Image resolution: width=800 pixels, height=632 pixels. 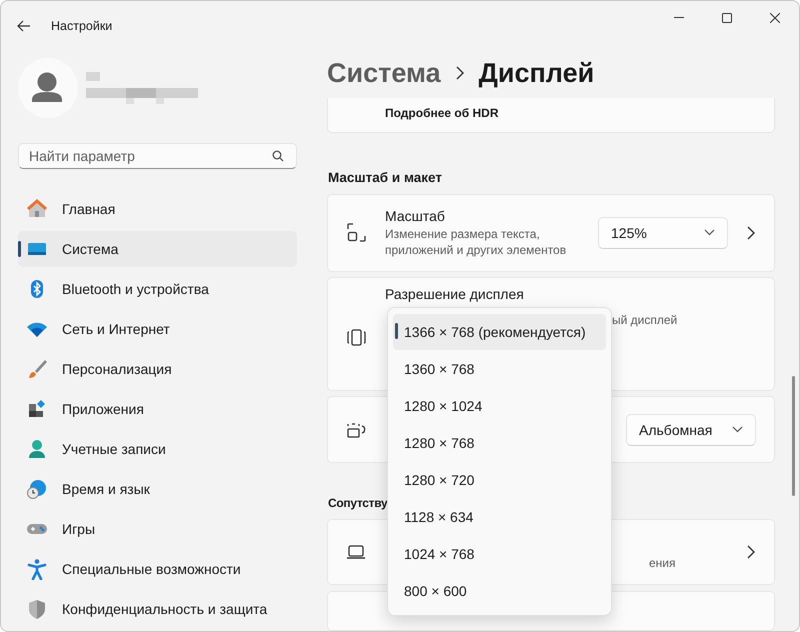 I want to click on setting-description: ения, so click(x=663, y=563).